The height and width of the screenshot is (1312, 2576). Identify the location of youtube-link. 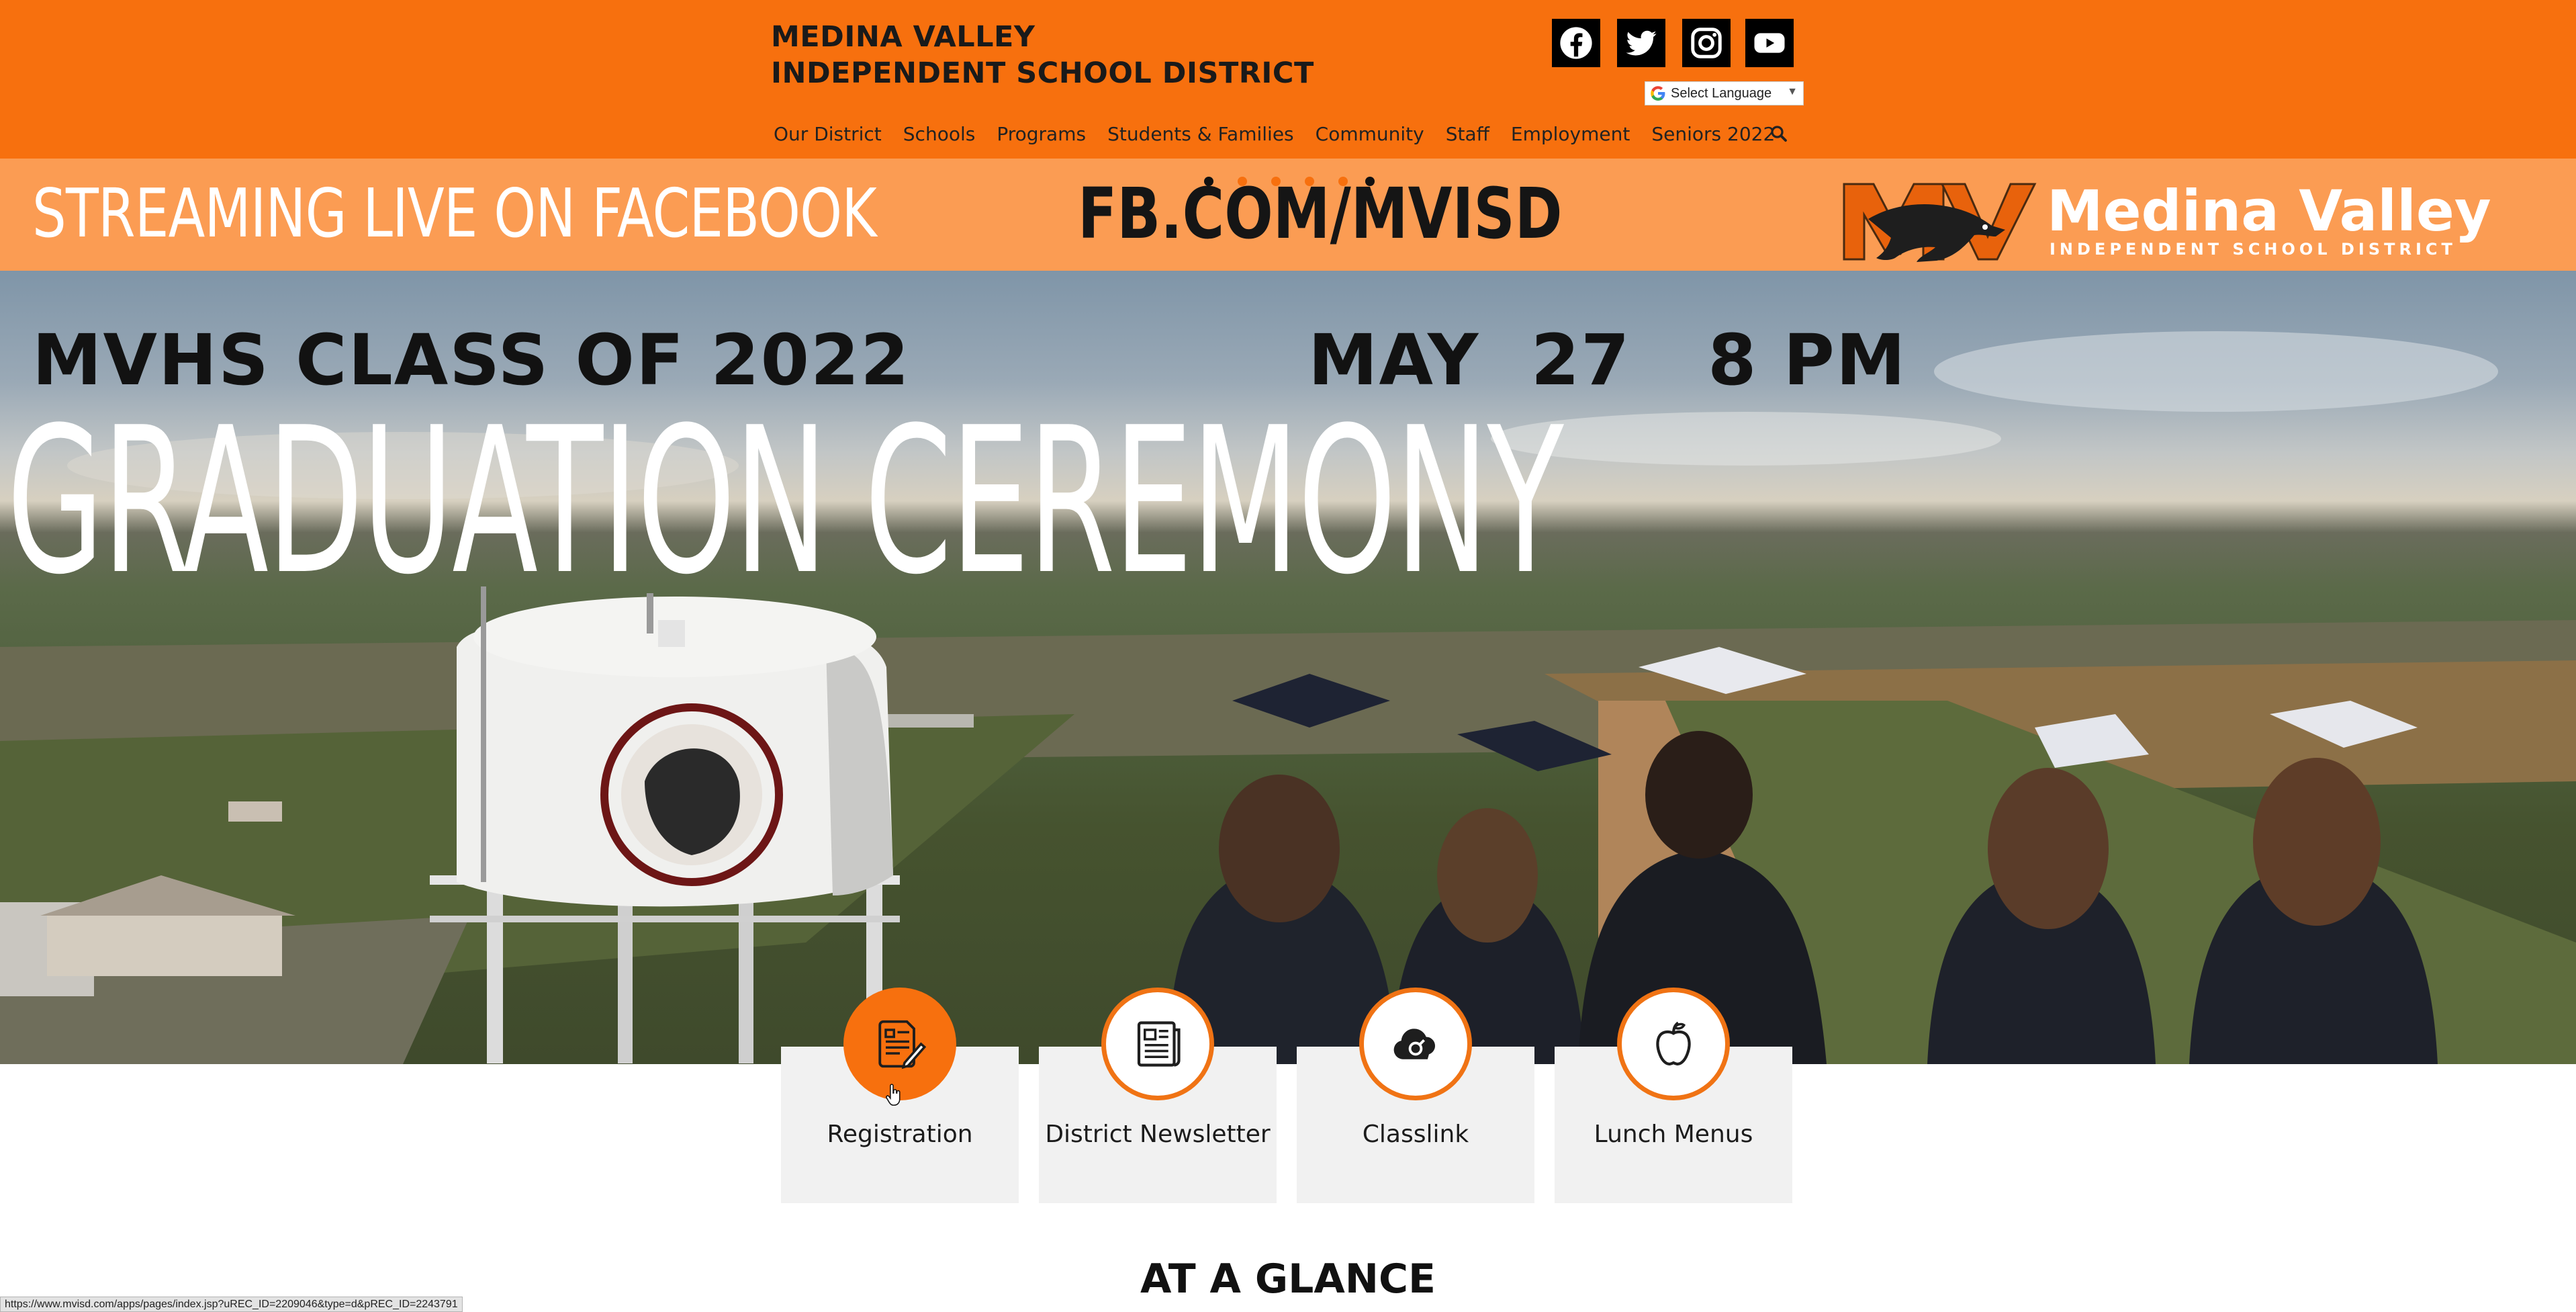
(1769, 43).